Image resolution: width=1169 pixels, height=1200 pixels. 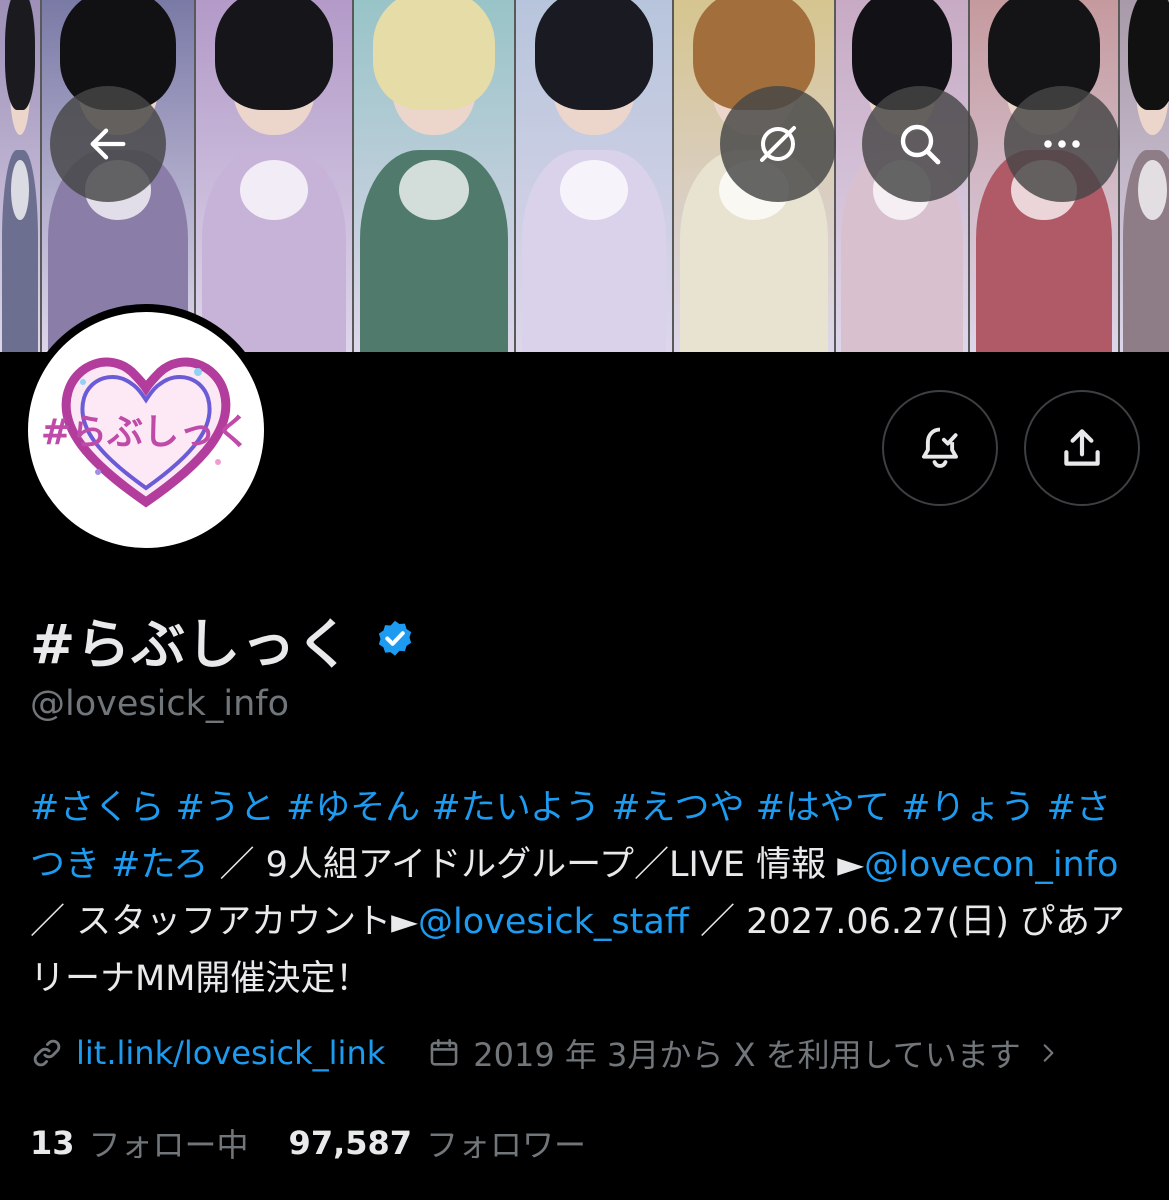 I want to click on bio-hashtag: #えつや, so click(x=677, y=808).